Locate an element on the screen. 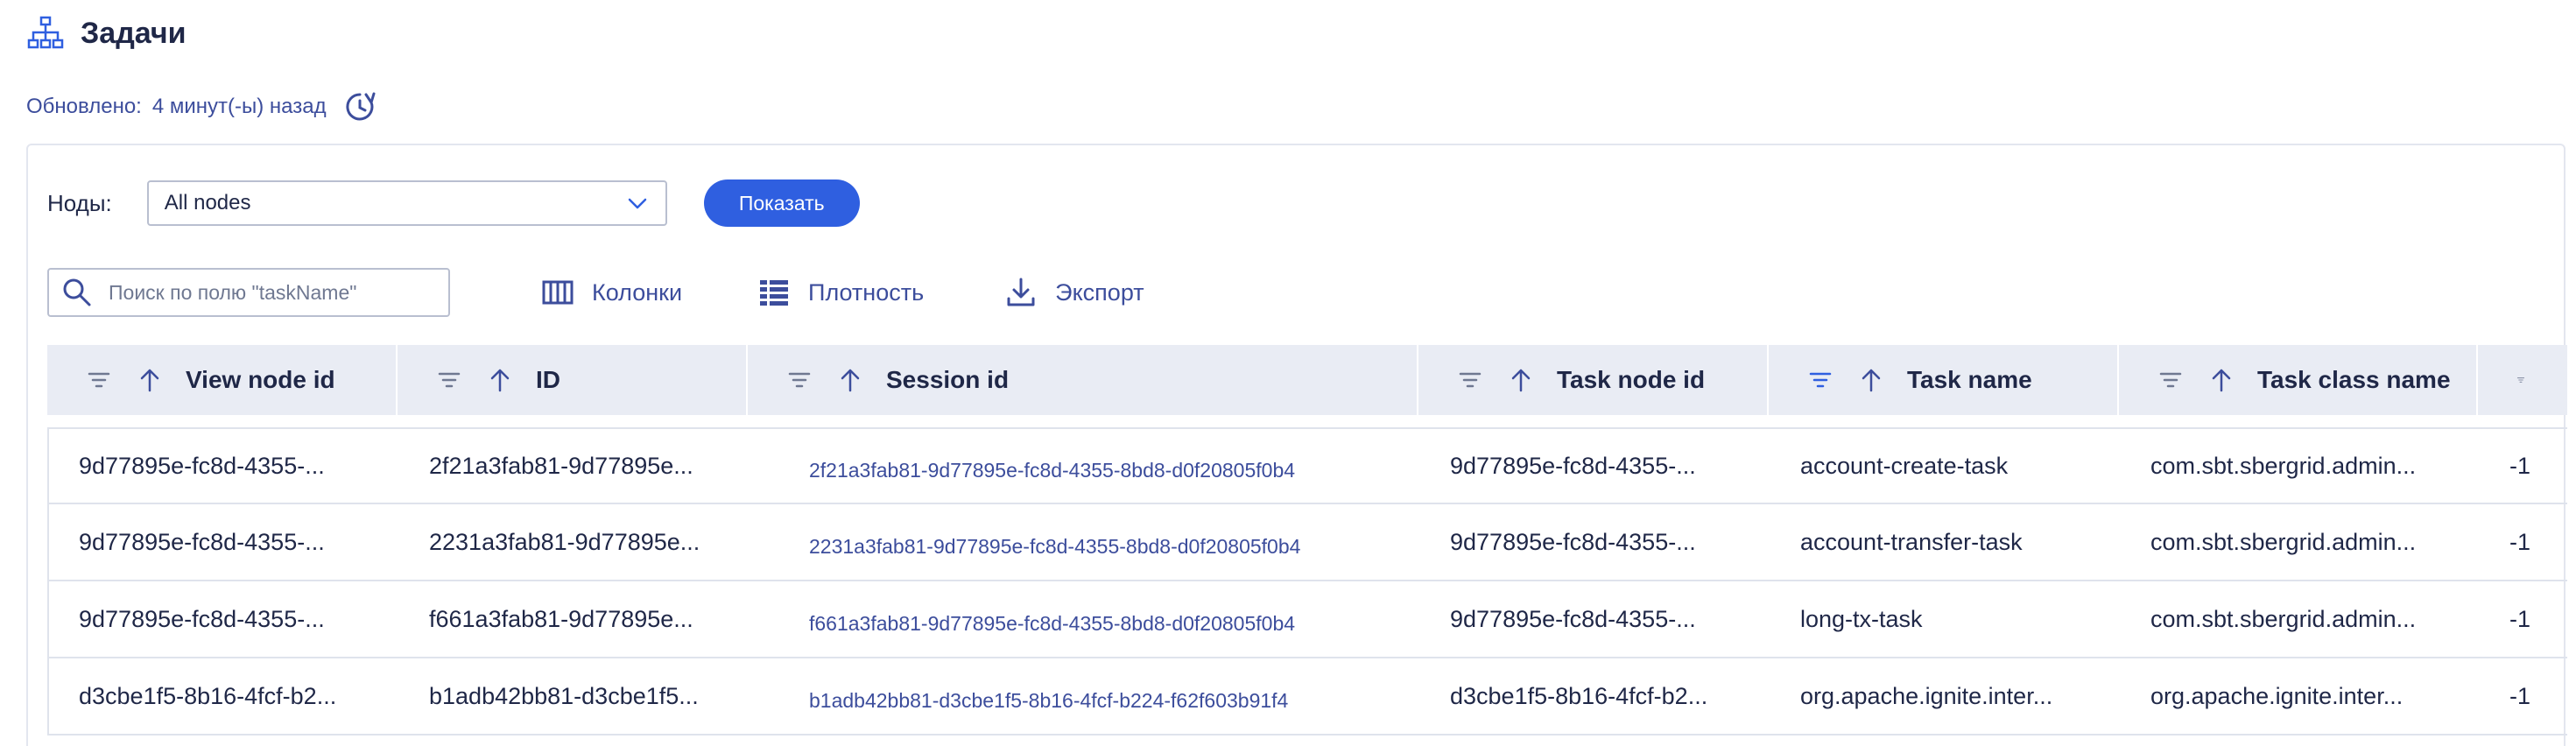 The width and height of the screenshot is (2576, 746). updated-value: 4 минут(-ы) назад is located at coordinates (239, 106).